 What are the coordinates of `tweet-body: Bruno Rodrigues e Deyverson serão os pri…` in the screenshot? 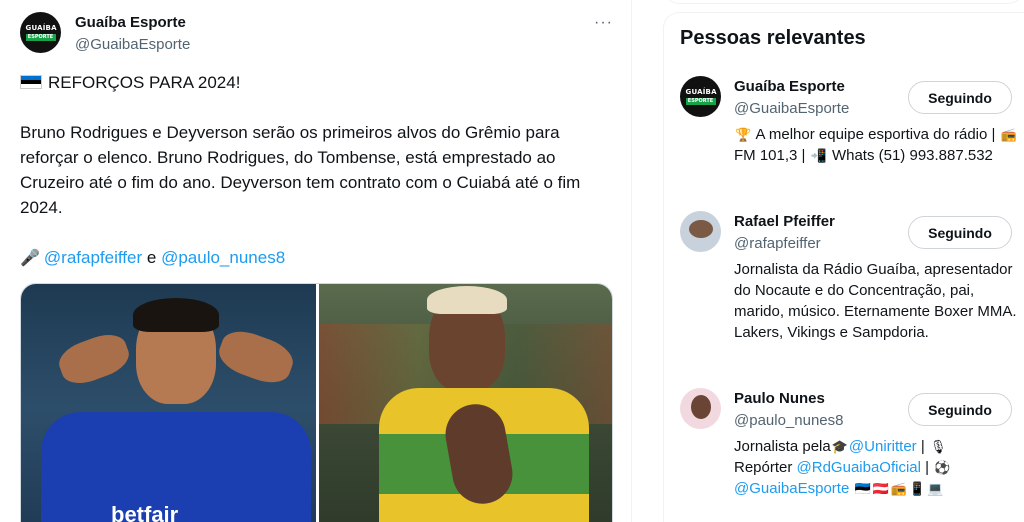 It's located at (300, 170).